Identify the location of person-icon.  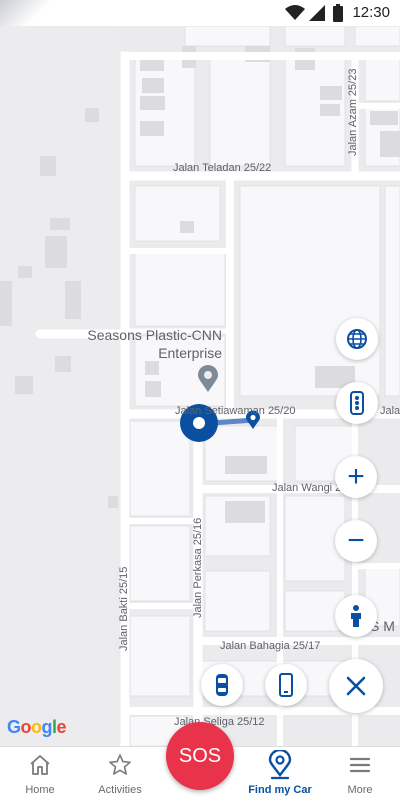
(356, 616).